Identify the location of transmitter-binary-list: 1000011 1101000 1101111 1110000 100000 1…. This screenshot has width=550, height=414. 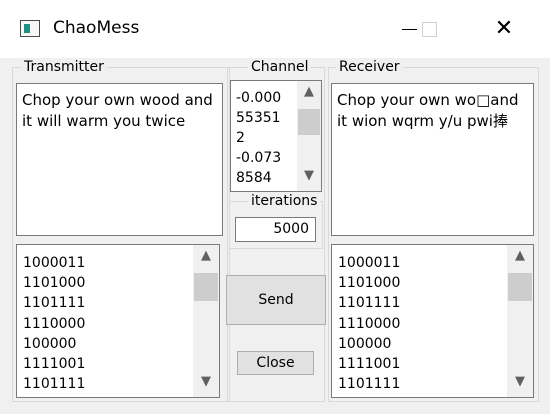
(118, 321).